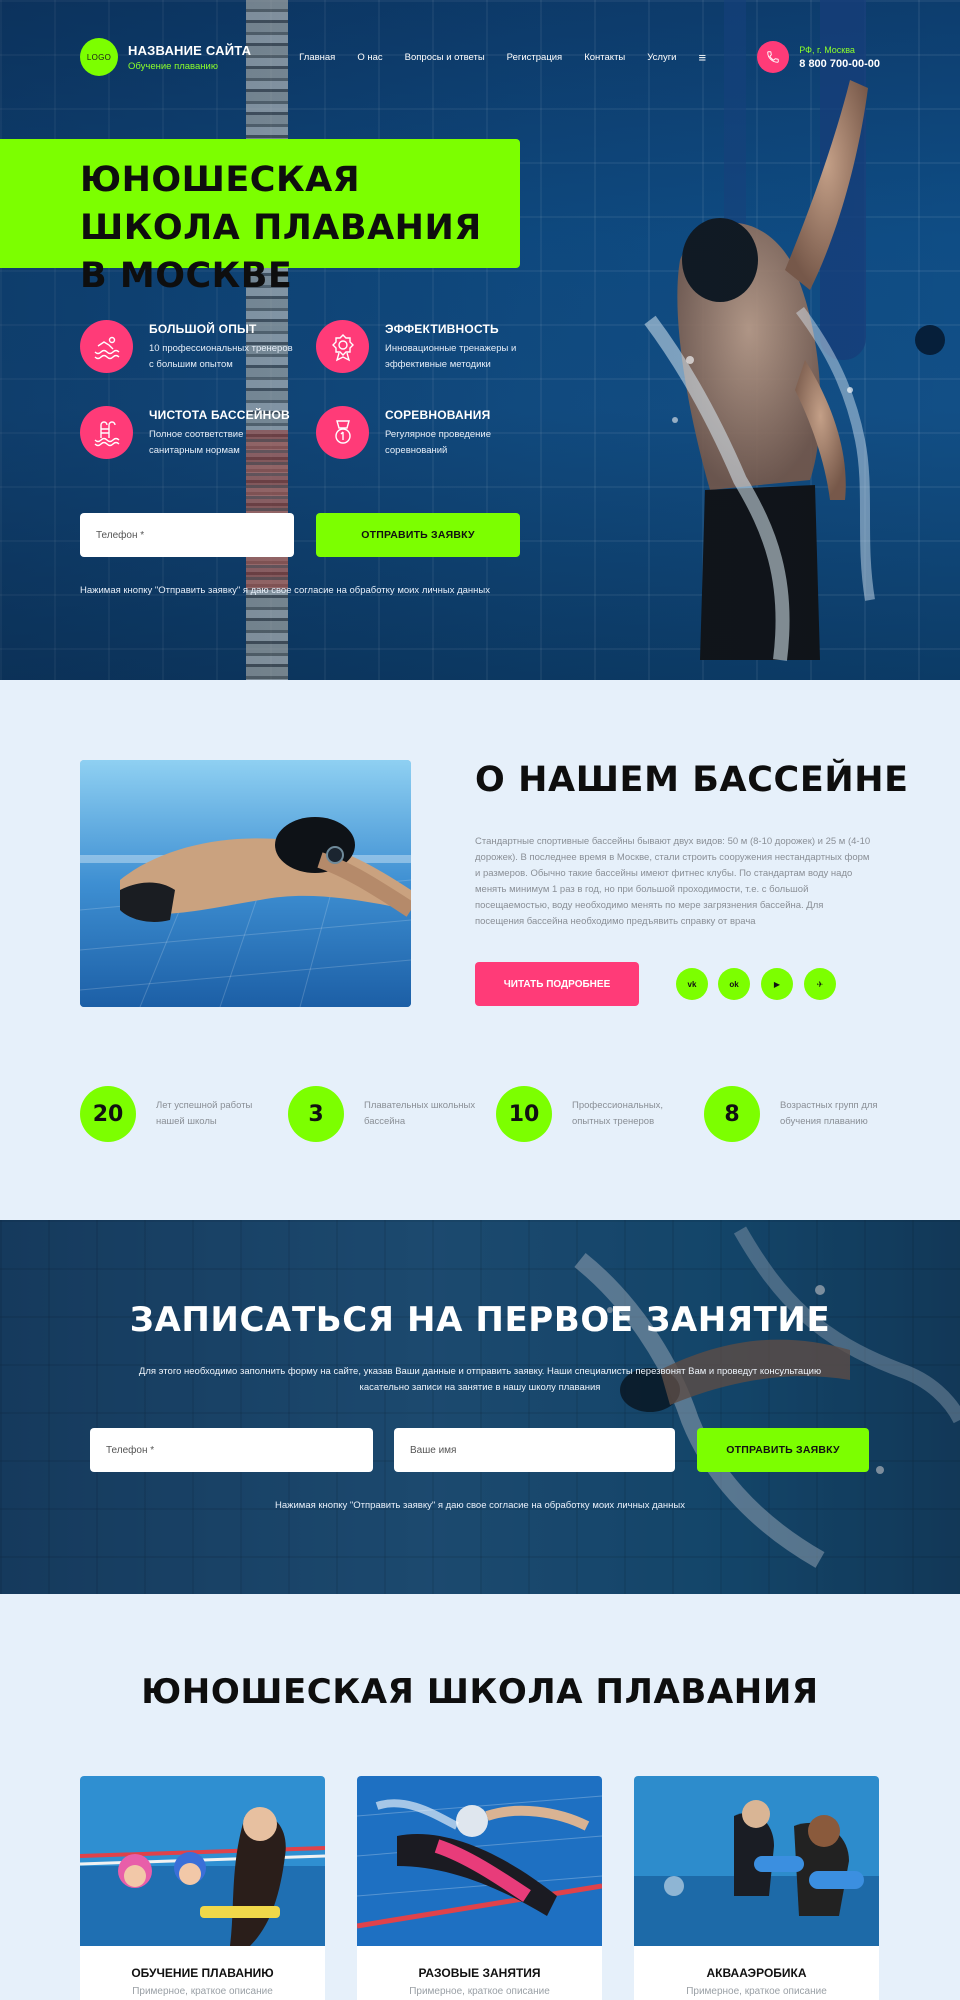 The width and height of the screenshot is (960, 2000). What do you see at coordinates (438, 415) in the screenshot?
I see `feature-title: СОРЕВНОВАНИЯ` at bounding box center [438, 415].